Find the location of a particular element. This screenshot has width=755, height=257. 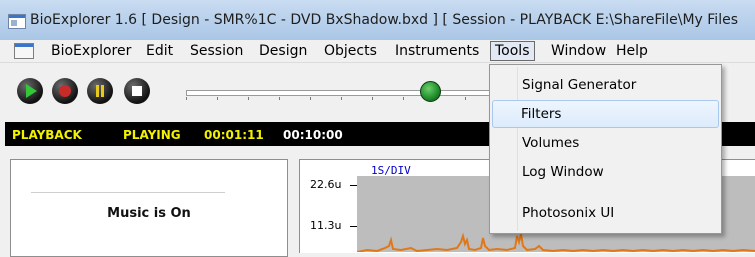

menu-objects: Objects is located at coordinates (350, 51).